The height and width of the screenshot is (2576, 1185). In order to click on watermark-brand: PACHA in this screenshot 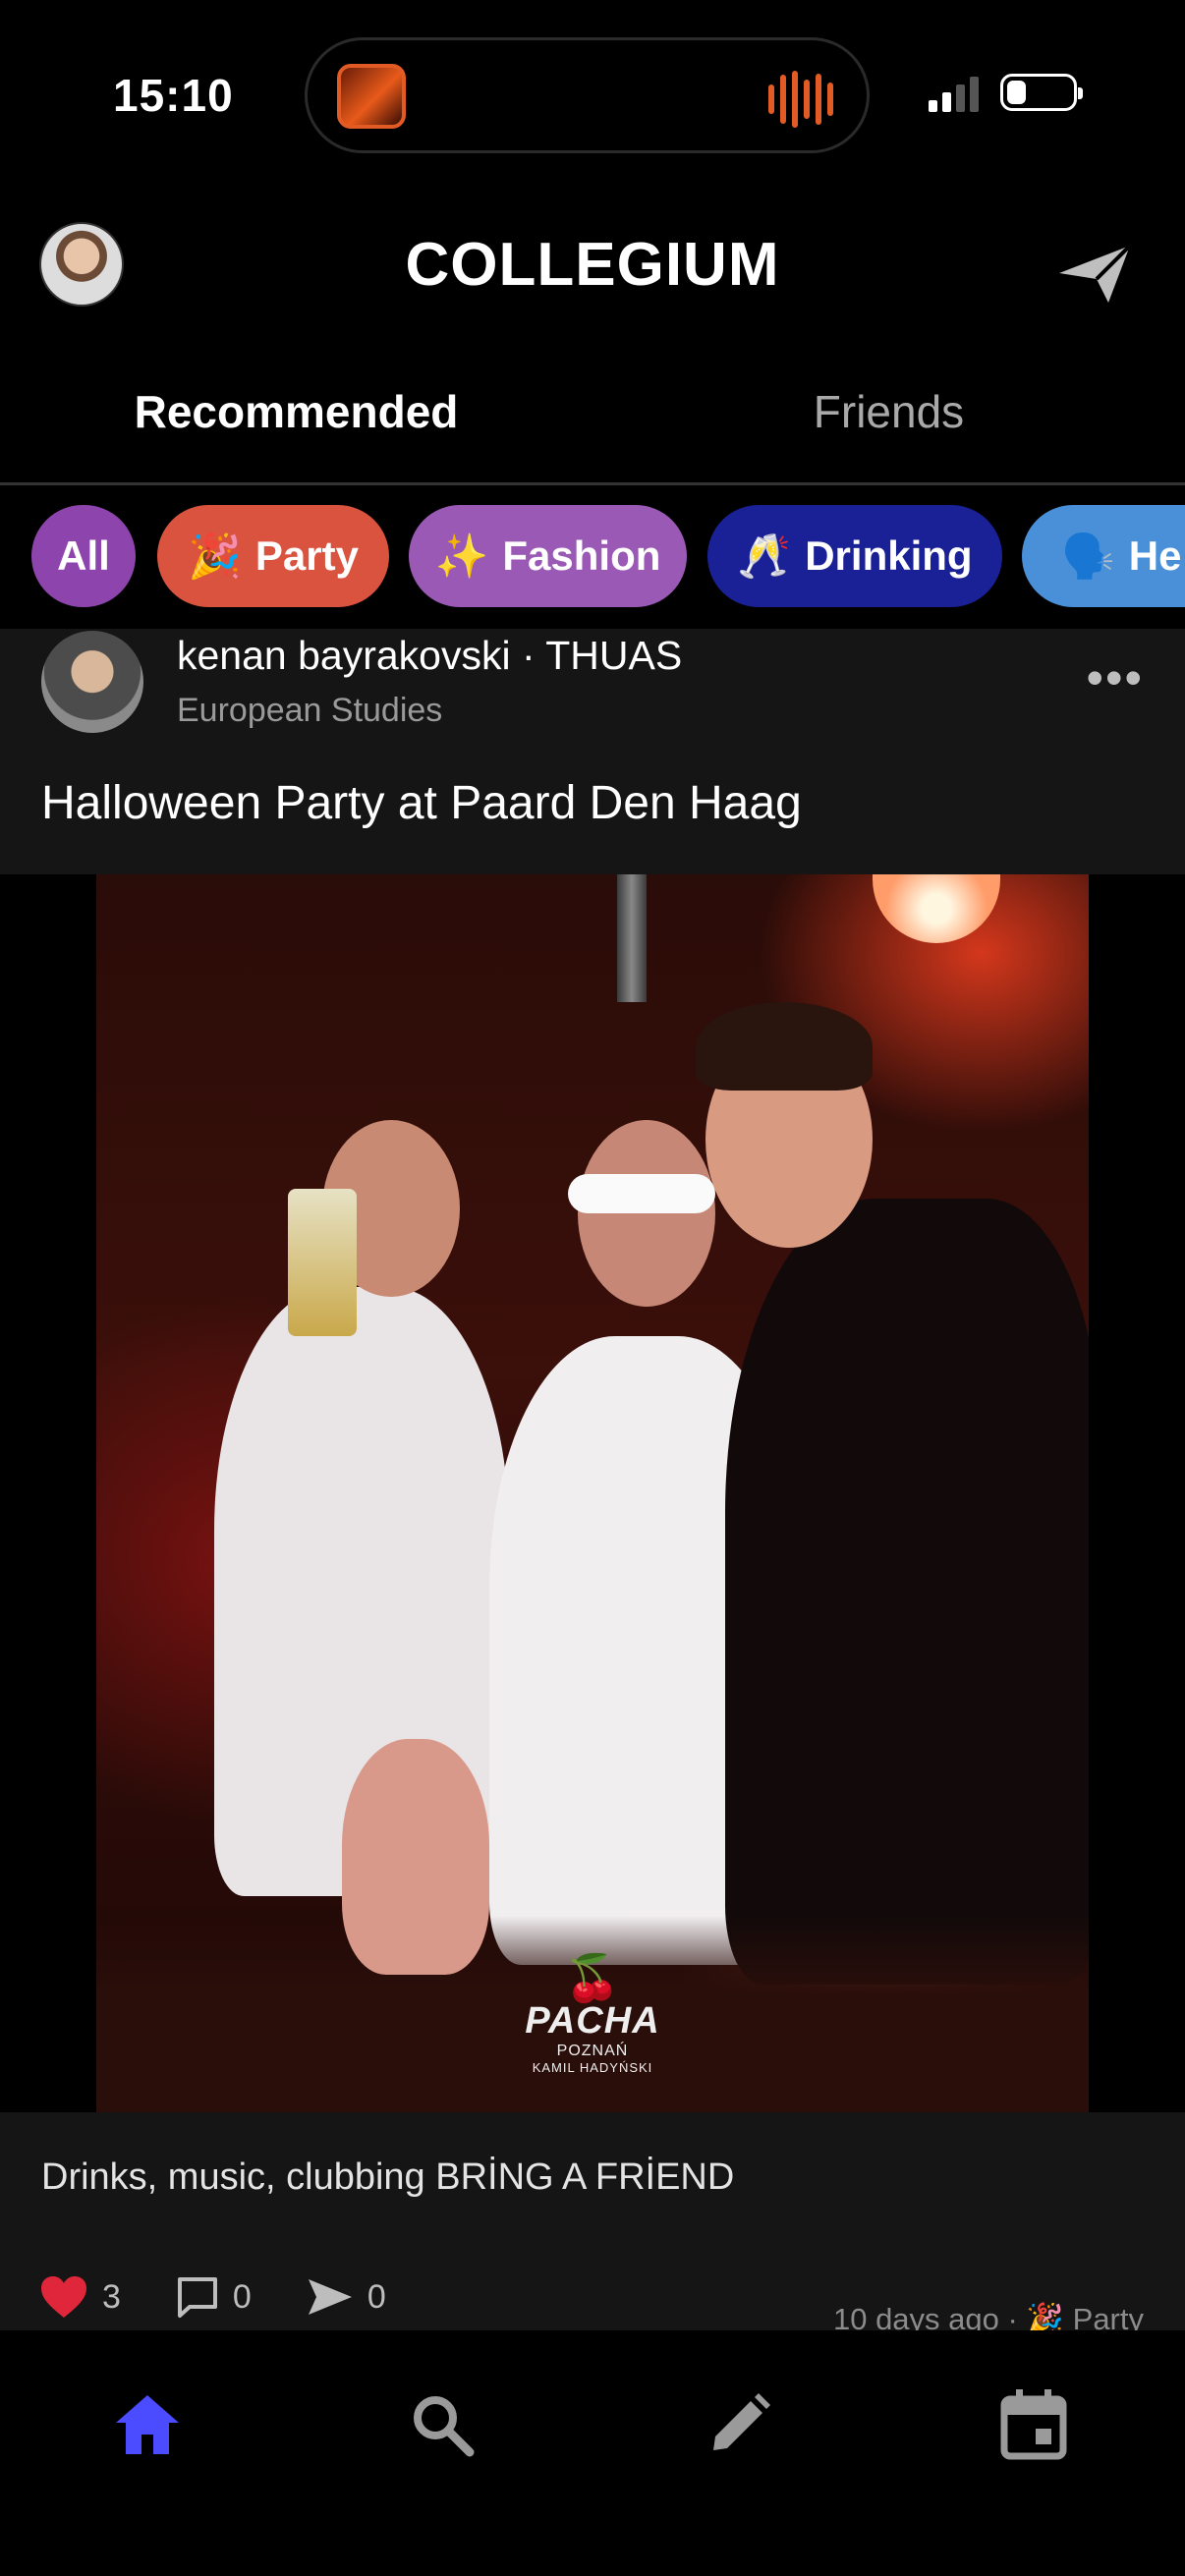, I will do `click(592, 2021)`.